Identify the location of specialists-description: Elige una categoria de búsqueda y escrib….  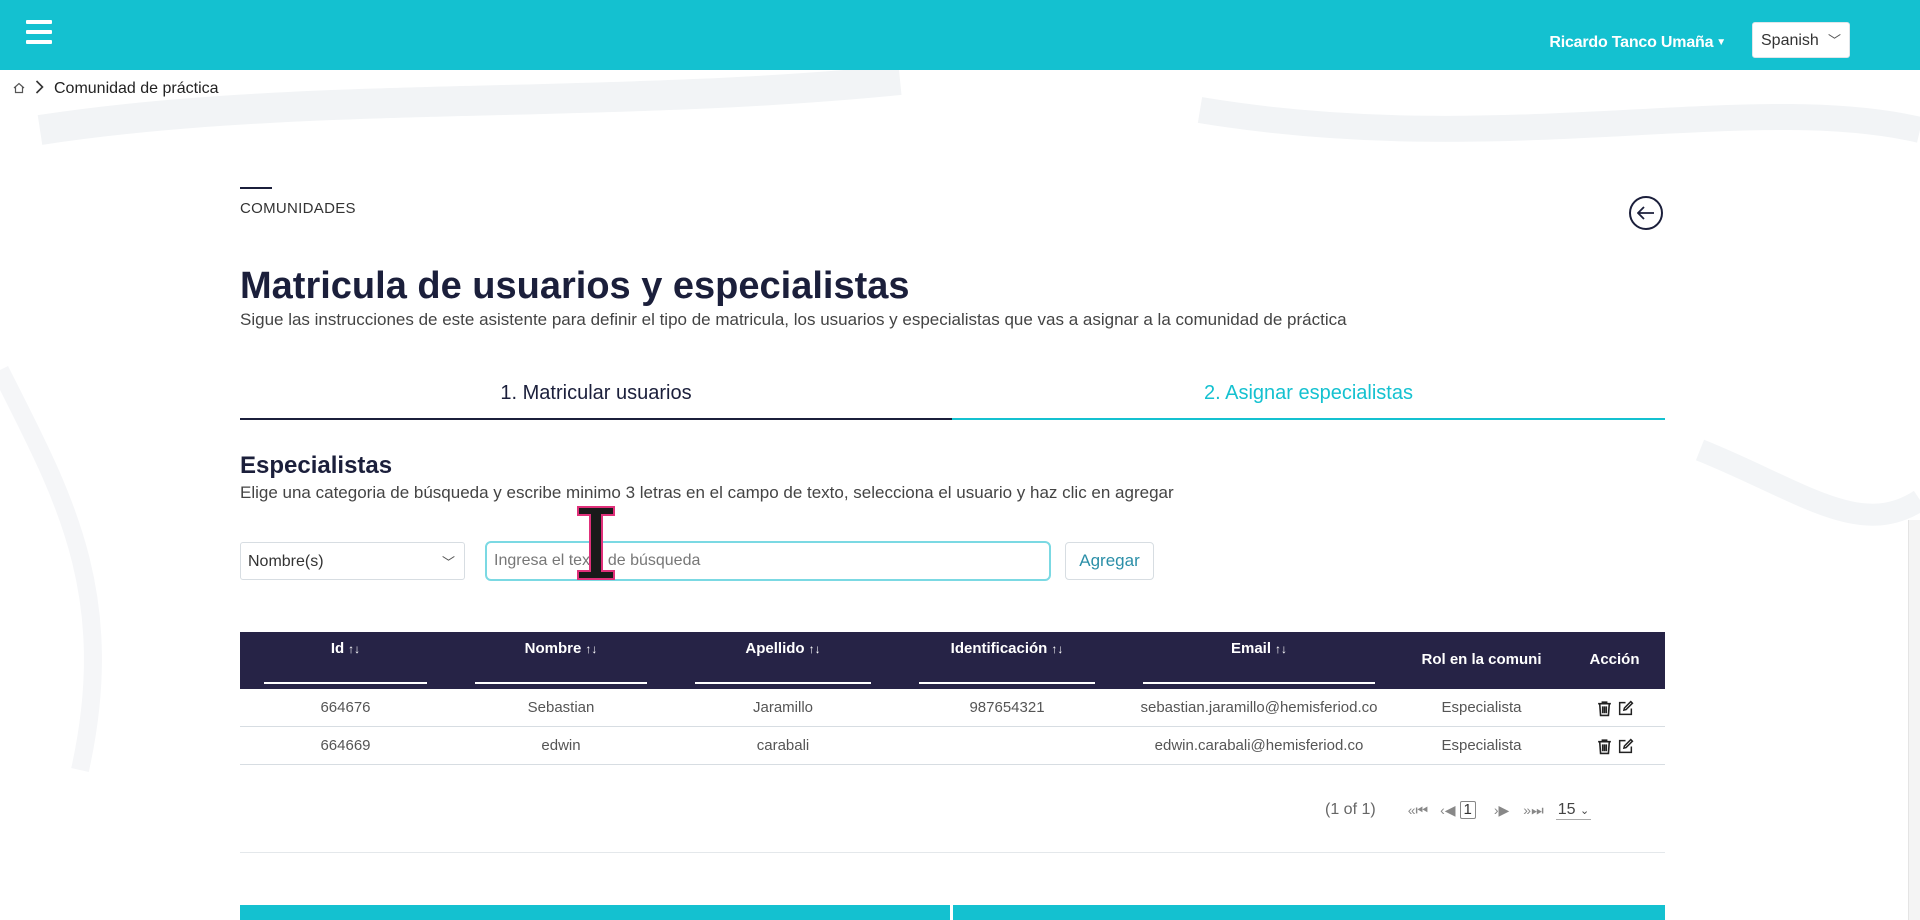
(707, 492).